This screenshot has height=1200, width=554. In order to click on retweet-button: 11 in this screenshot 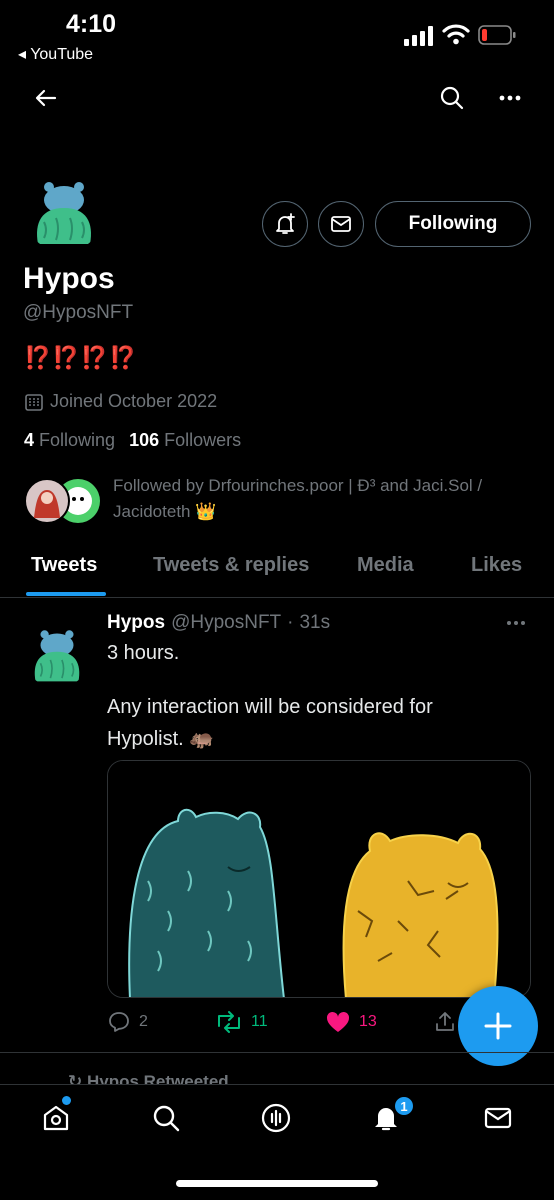, I will do `click(241, 1022)`.